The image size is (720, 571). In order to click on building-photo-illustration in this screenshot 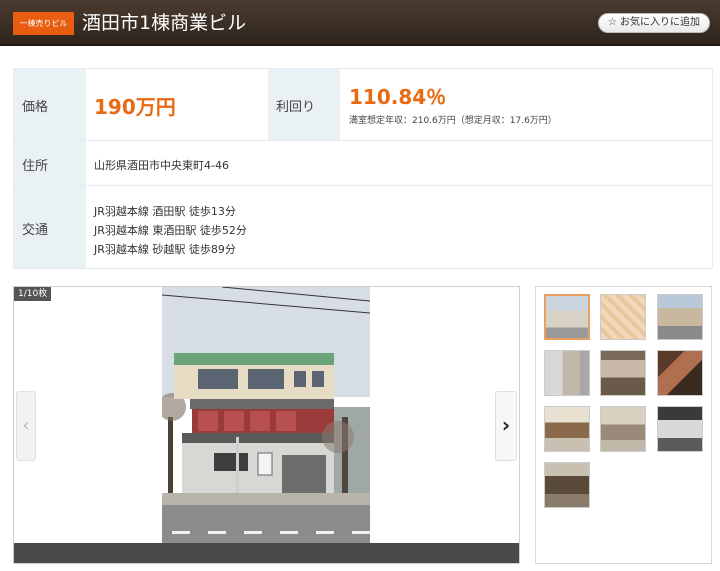, I will do `click(266, 415)`.